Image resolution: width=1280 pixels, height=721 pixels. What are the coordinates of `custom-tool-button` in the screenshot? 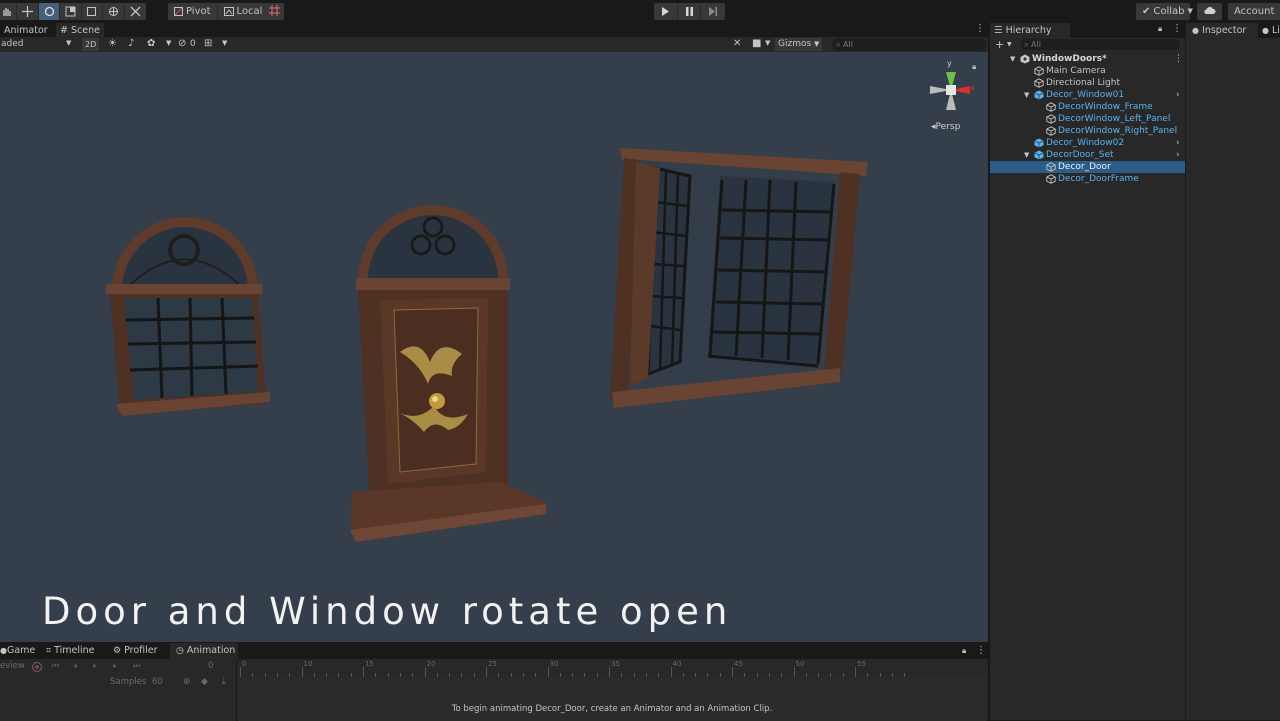 It's located at (135, 11).